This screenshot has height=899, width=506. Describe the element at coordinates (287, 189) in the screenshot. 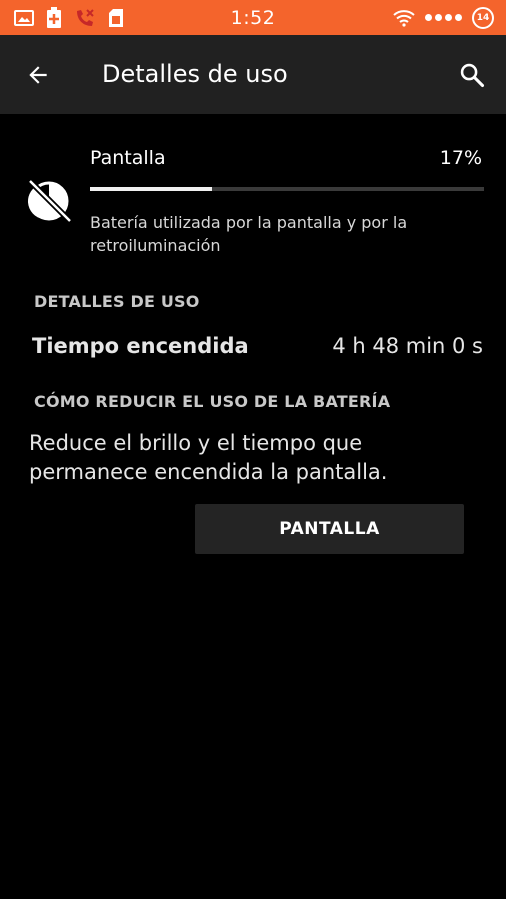

I see `usage-progress-bar` at that location.